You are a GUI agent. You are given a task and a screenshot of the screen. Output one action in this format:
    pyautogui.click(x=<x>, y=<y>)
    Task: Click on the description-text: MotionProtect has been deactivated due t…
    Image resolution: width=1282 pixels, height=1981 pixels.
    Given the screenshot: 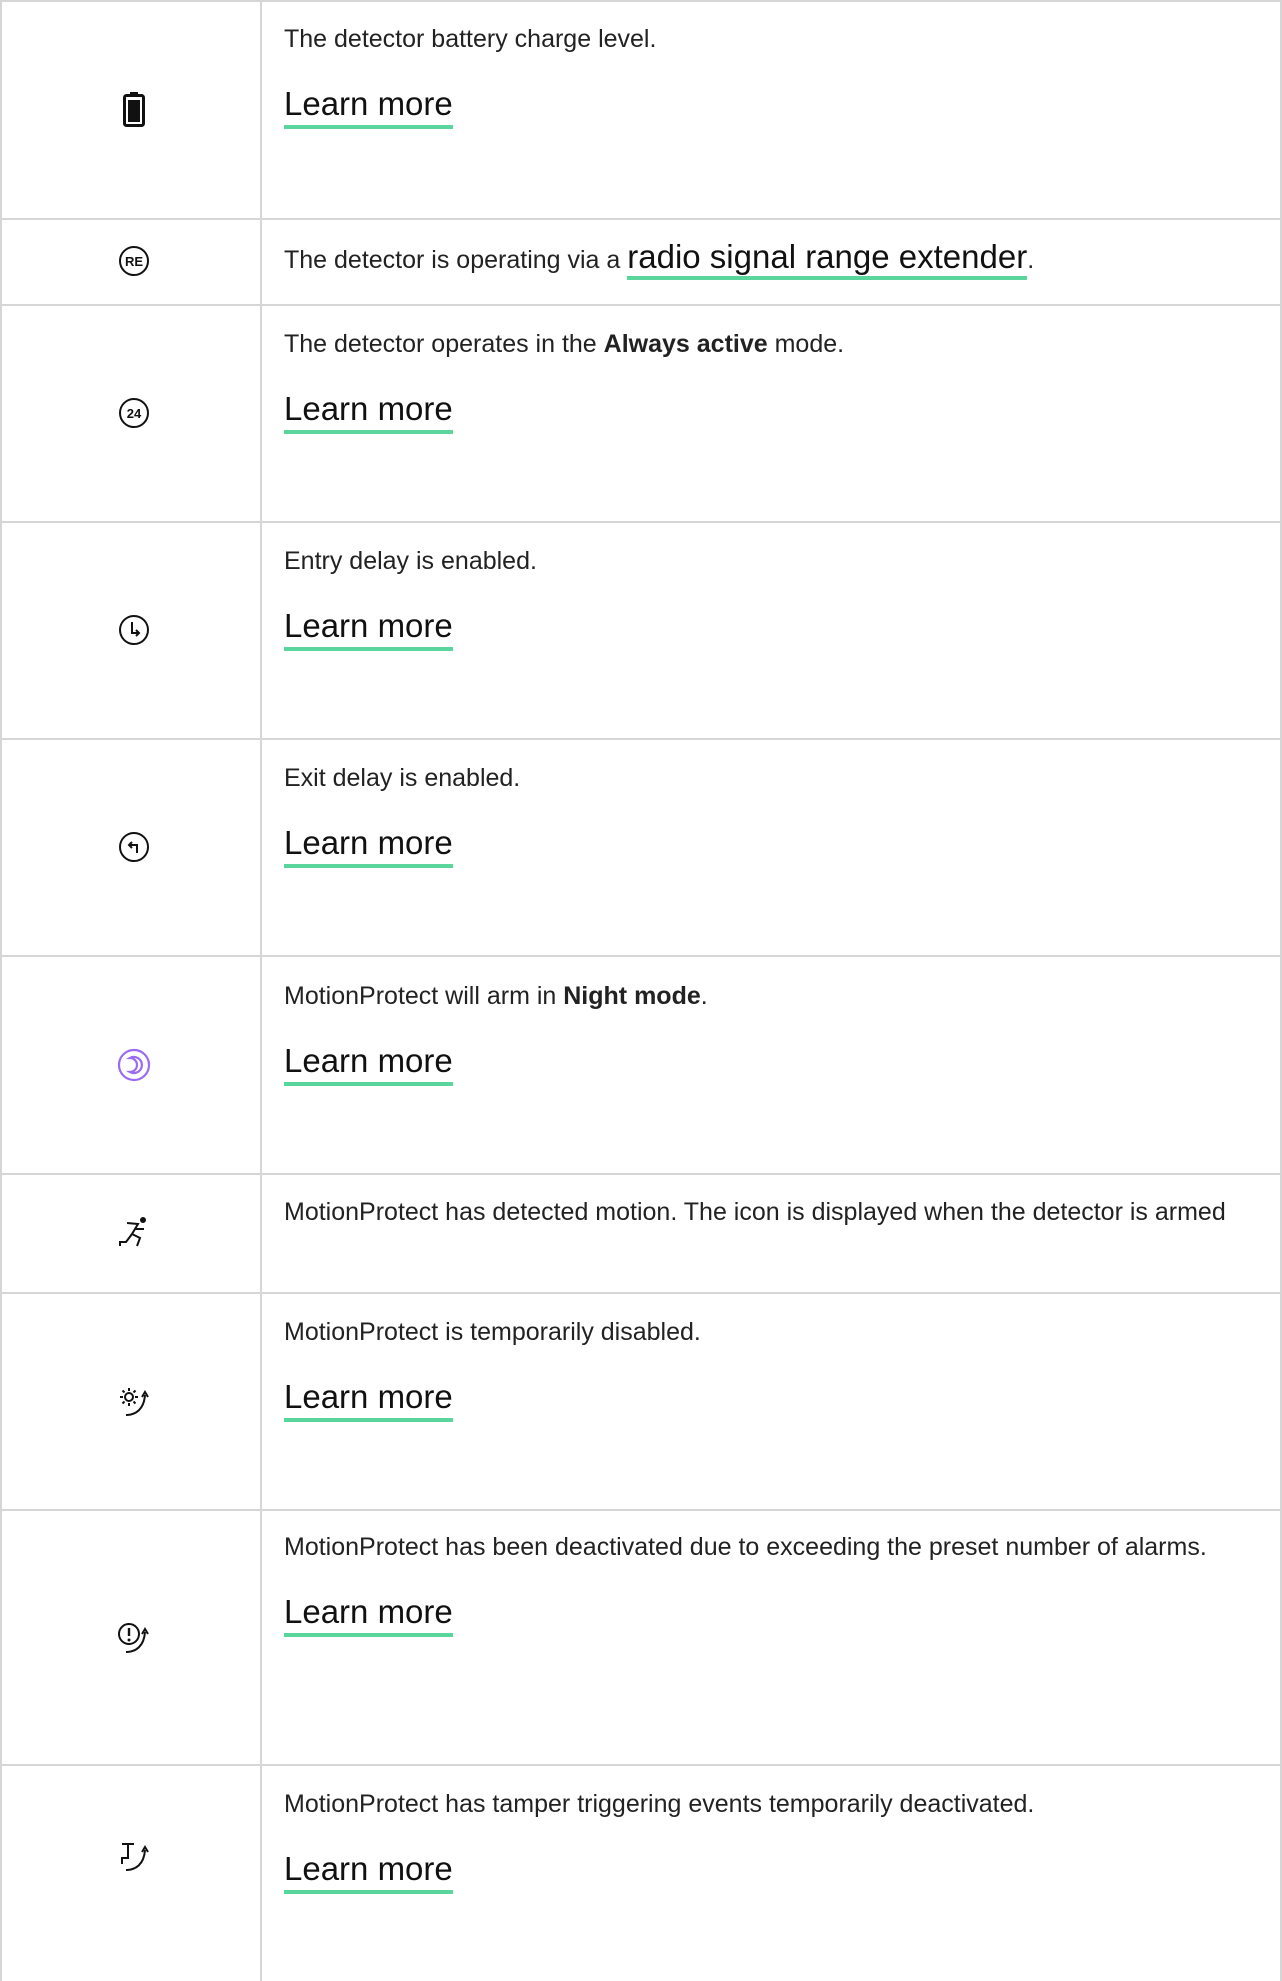 What is the action you would take?
    pyautogui.click(x=745, y=1547)
    